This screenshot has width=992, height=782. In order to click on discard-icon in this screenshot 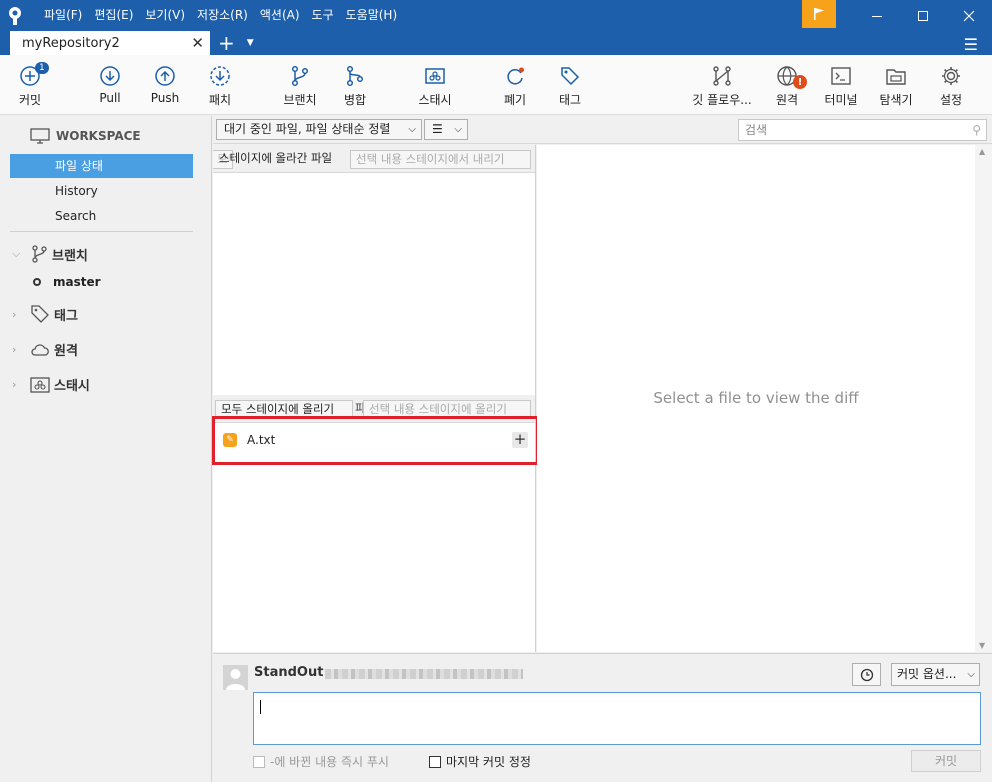, I will do `click(515, 76)`.